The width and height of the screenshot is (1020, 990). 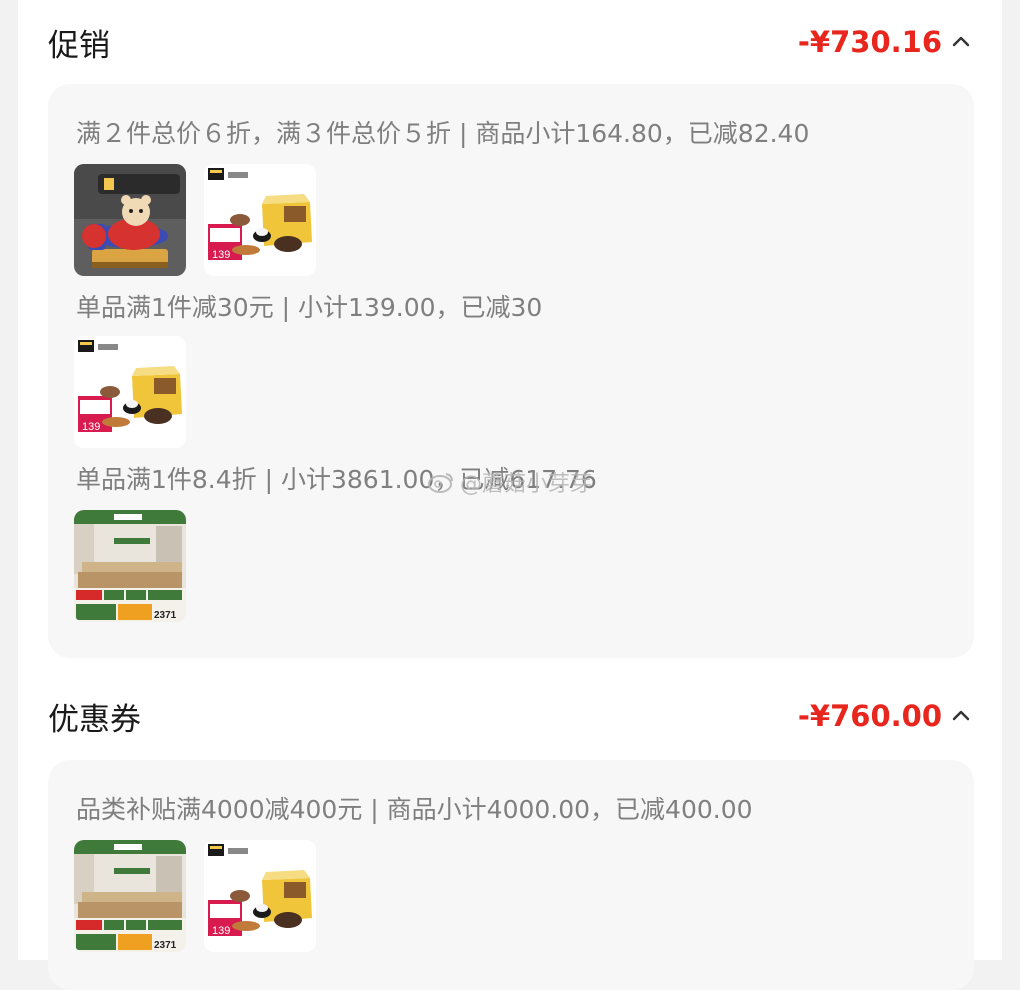 What do you see at coordinates (443, 133) in the screenshot?
I see `promotion-rule-1: 满２件总价６折，满３件总价５折 | 商品小计164.80，已减82.40` at bounding box center [443, 133].